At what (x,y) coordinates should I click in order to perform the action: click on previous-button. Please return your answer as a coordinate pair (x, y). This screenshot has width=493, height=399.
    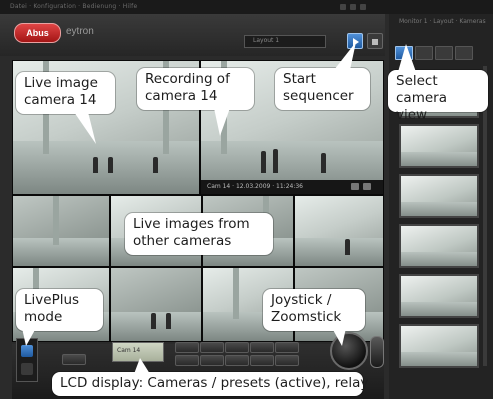
    Looking at the image, I should click on (74, 359).